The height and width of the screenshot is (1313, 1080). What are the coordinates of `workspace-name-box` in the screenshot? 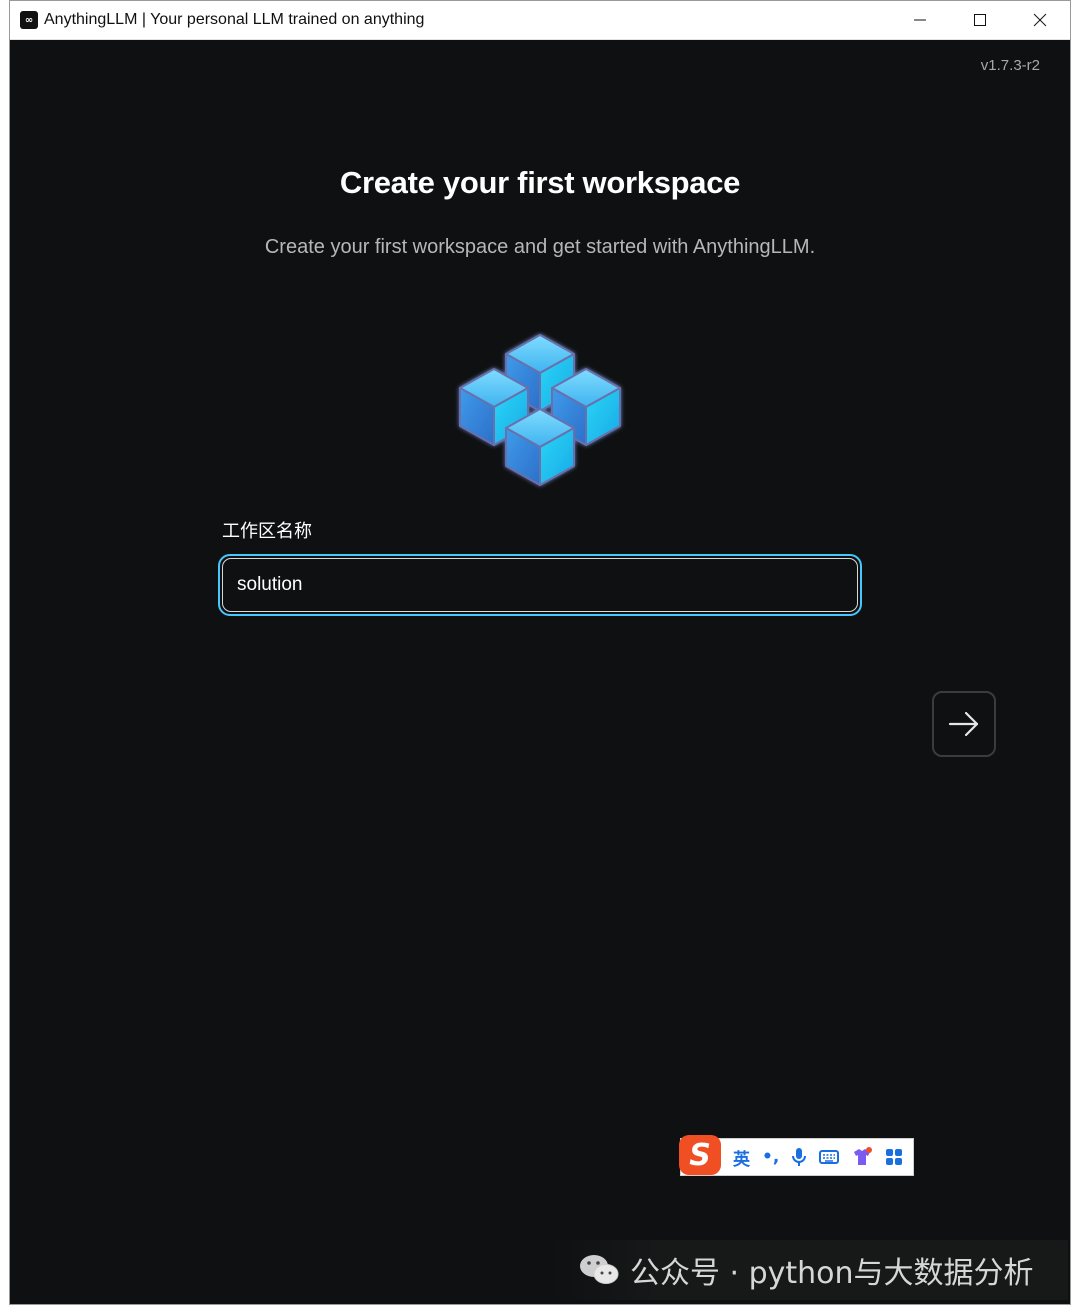 It's located at (540, 585).